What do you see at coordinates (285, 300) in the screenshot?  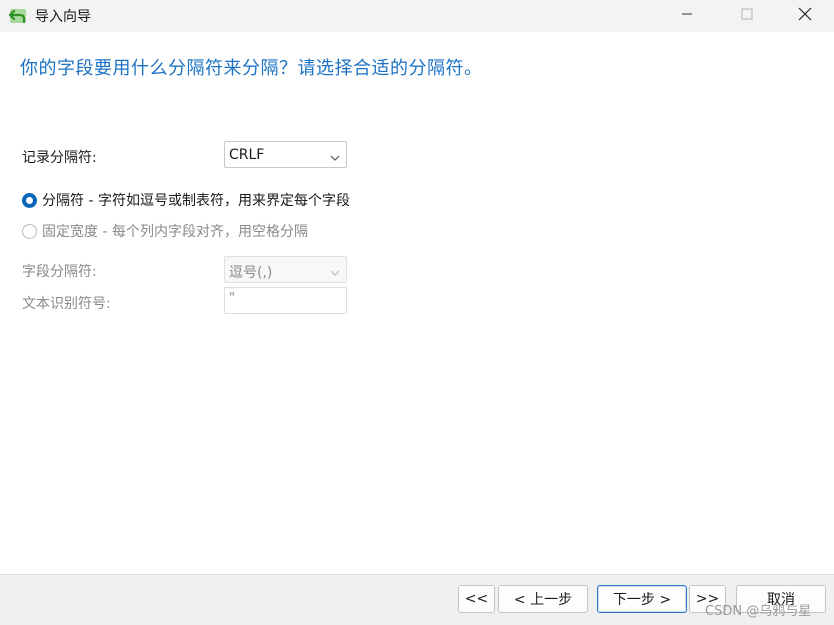 I see `text-qualifier-input: "` at bounding box center [285, 300].